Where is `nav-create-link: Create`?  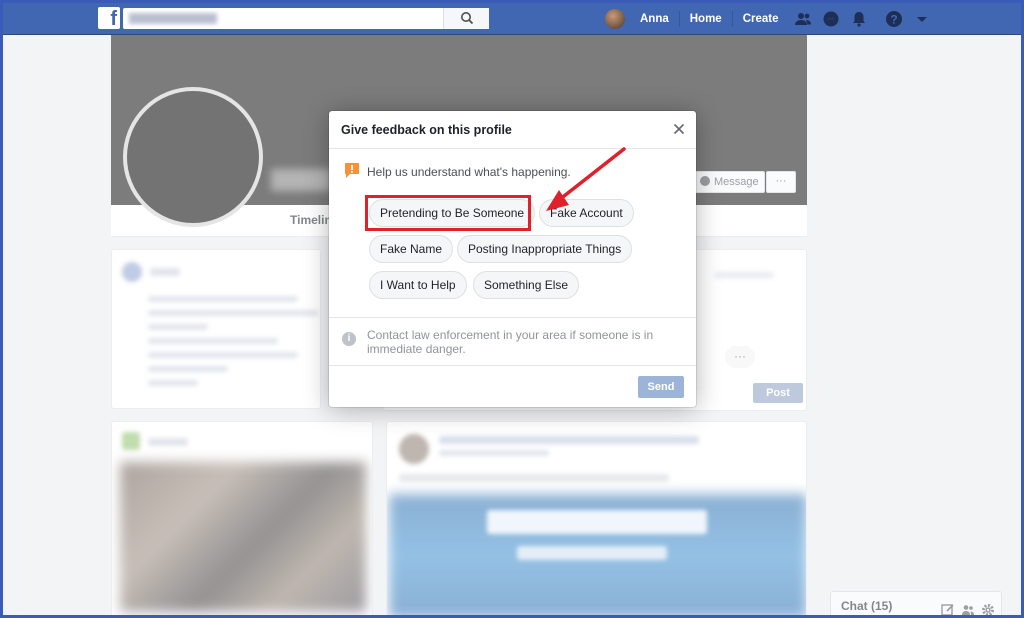 nav-create-link: Create is located at coordinates (761, 19).